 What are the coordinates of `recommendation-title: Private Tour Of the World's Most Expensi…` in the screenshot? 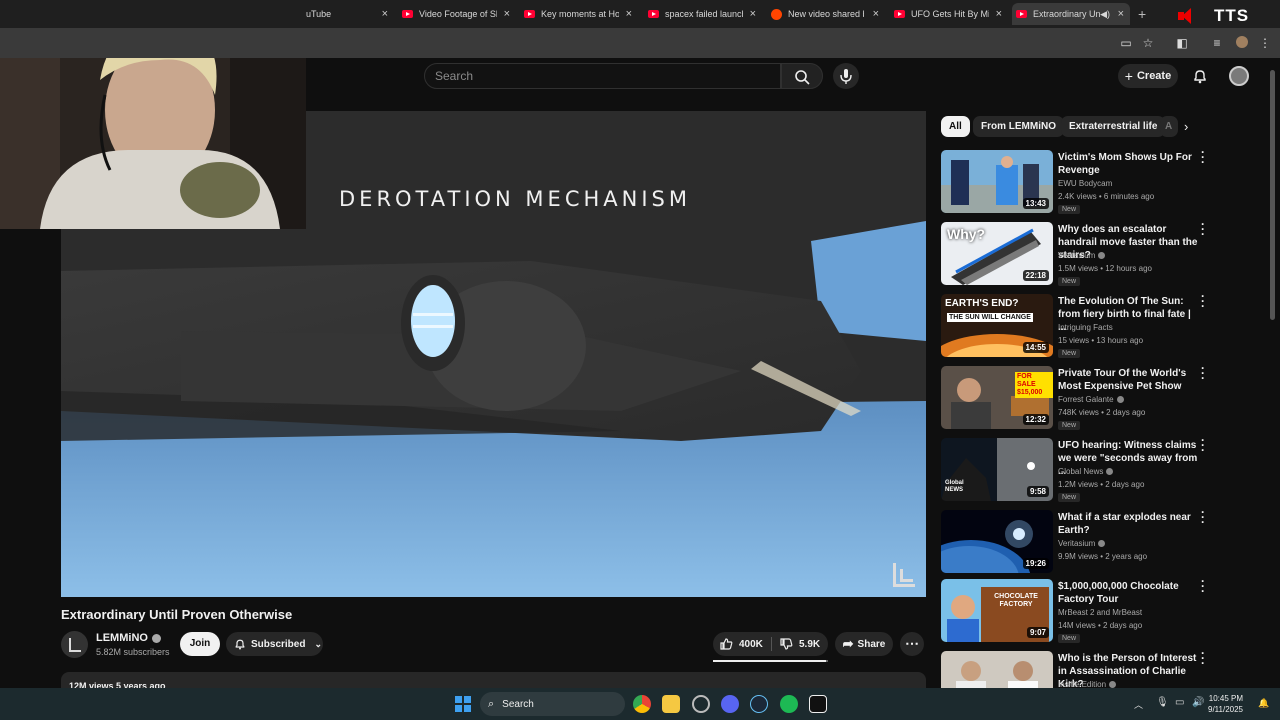 It's located at (1128, 380).